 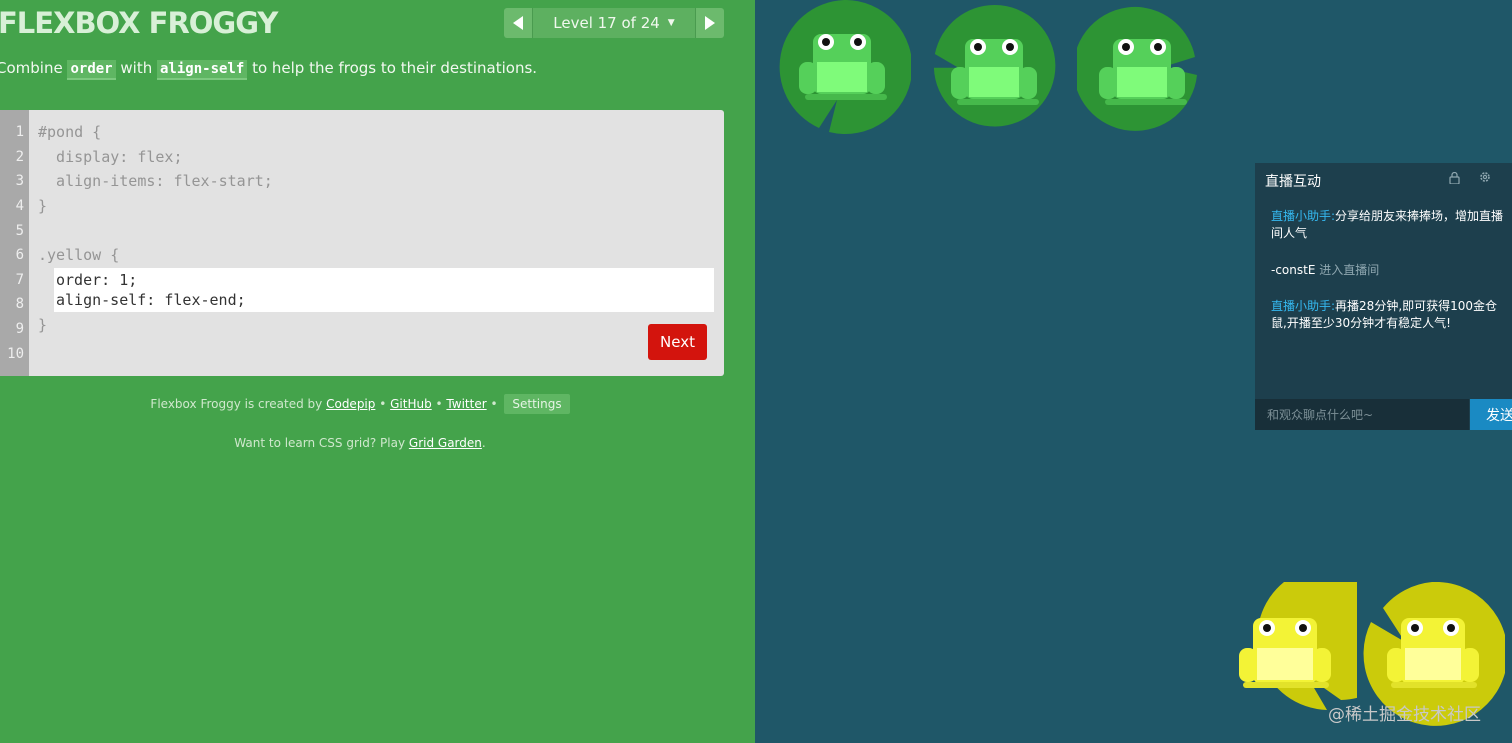 What do you see at coordinates (96, 280) in the screenshot?
I see `input-line: order: 1;` at bounding box center [96, 280].